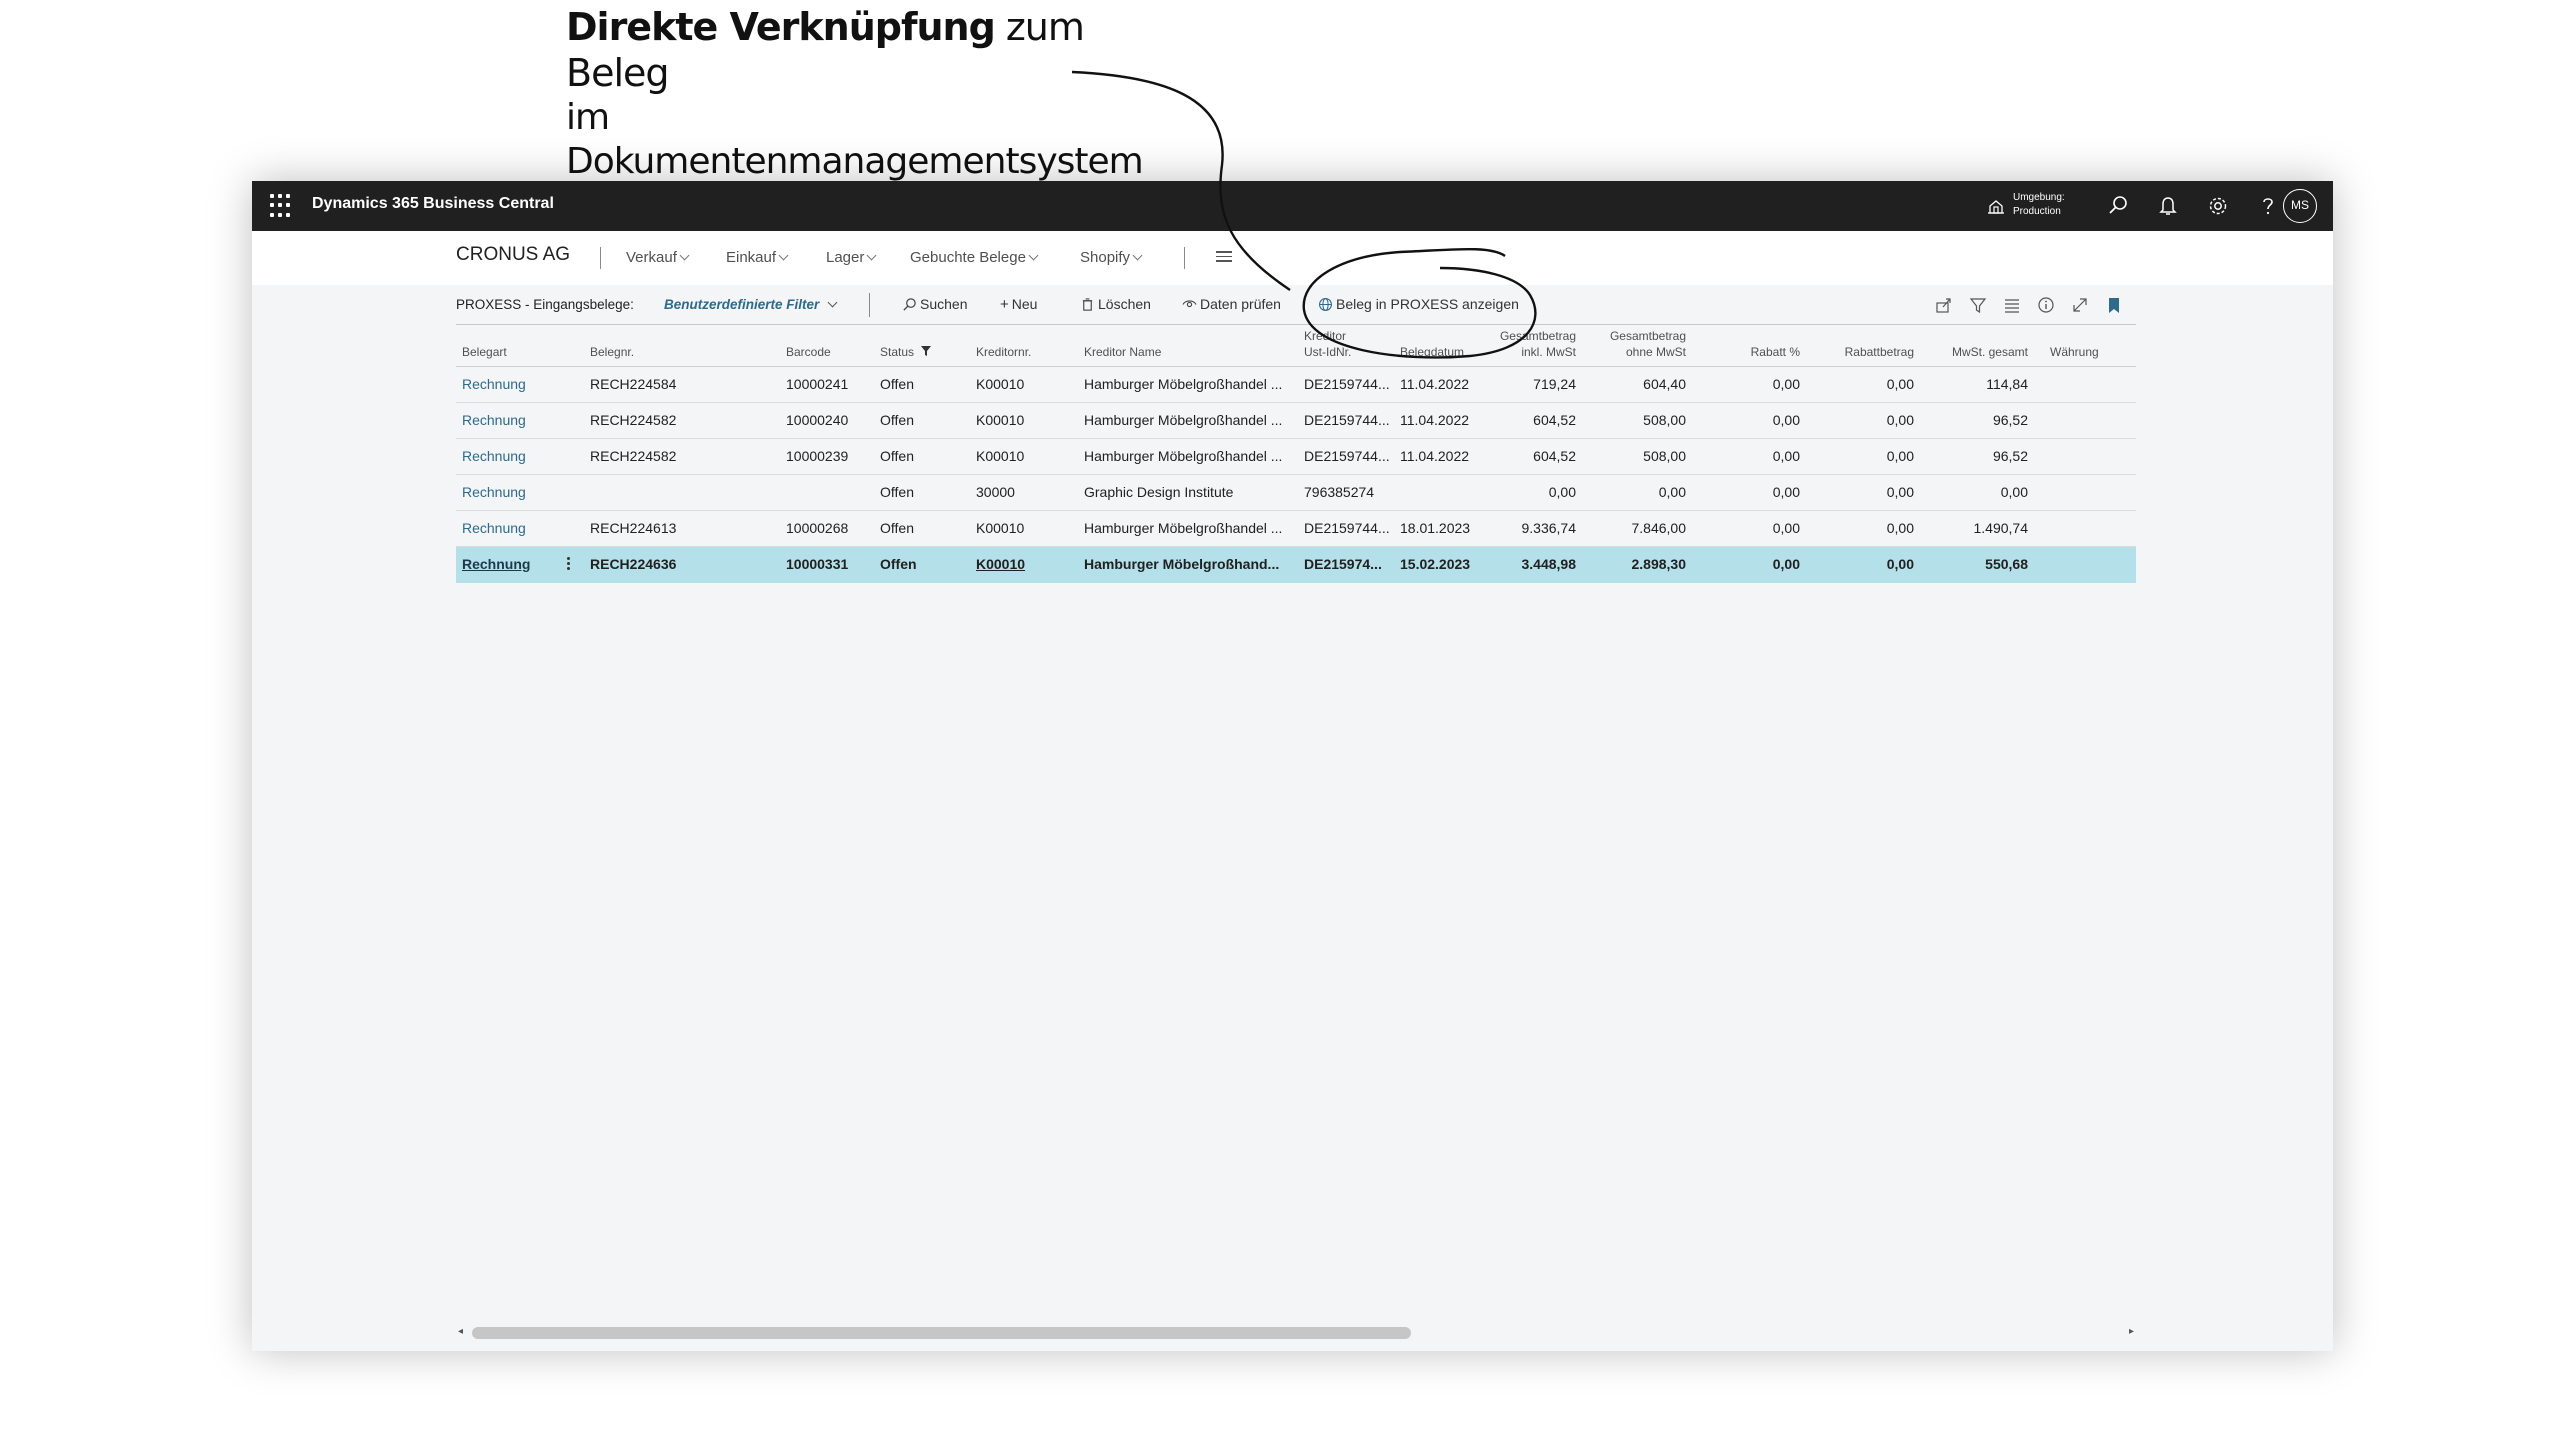 The height and width of the screenshot is (1440, 2560). What do you see at coordinates (2300, 206) in the screenshot?
I see `avatar: MS` at bounding box center [2300, 206].